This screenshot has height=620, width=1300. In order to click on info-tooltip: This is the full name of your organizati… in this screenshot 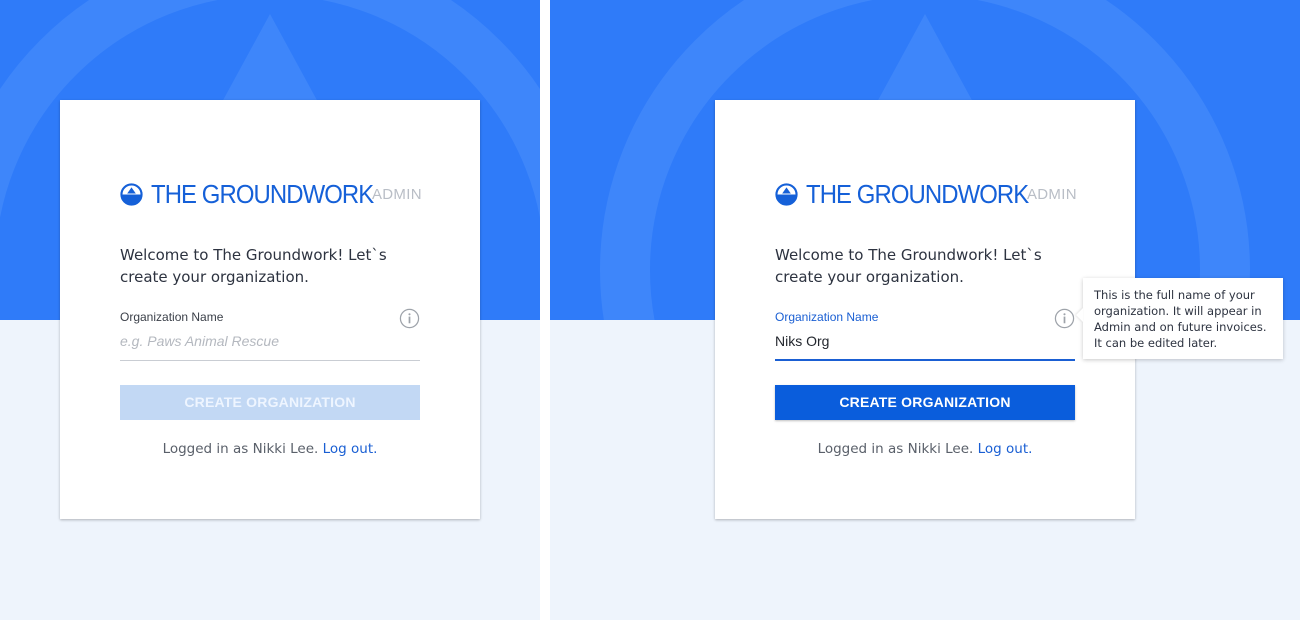, I will do `click(1179, 318)`.